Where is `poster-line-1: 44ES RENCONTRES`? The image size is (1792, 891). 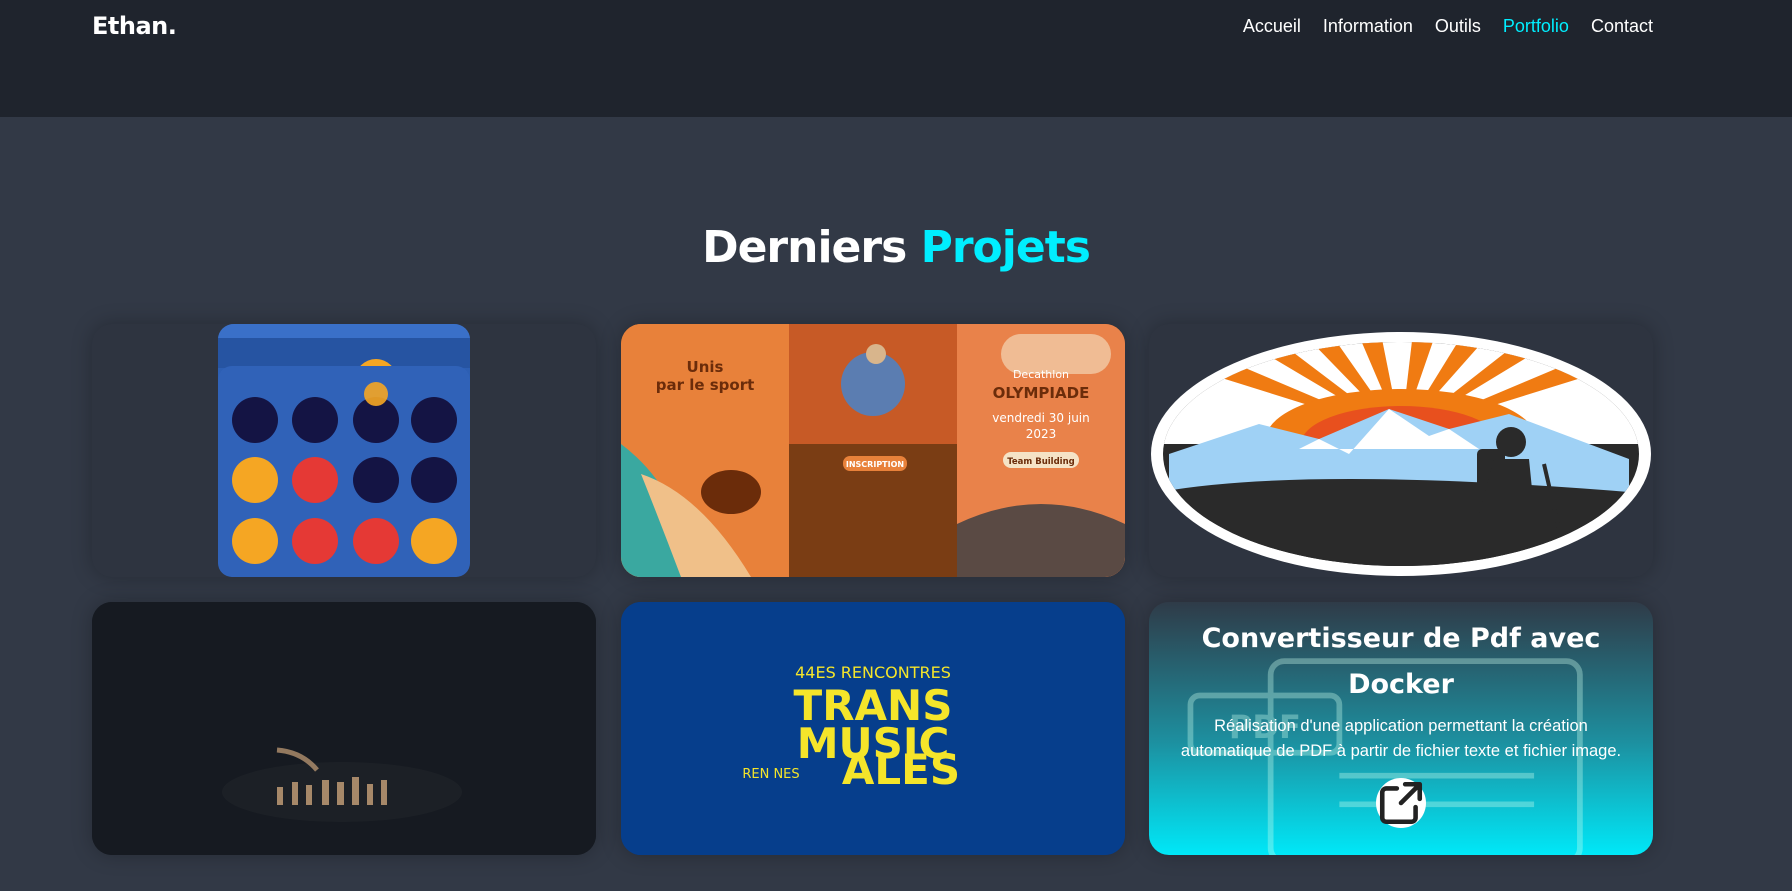 poster-line-1: 44ES RENCONTRES is located at coordinates (873, 672).